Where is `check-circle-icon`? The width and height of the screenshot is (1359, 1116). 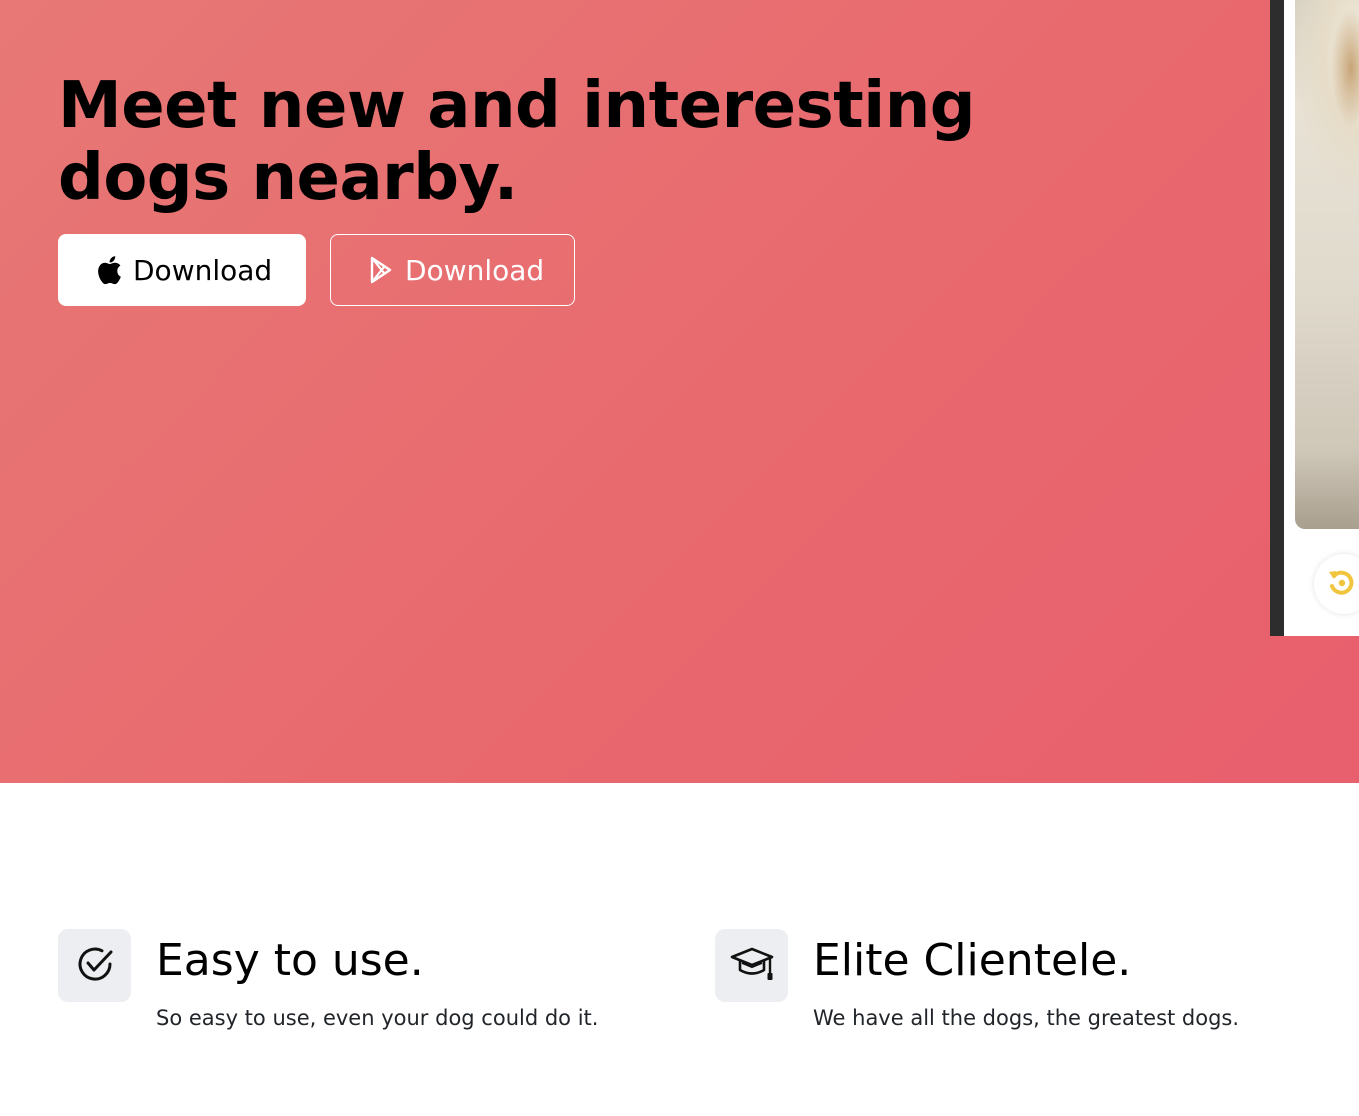 check-circle-icon is located at coordinates (95, 966).